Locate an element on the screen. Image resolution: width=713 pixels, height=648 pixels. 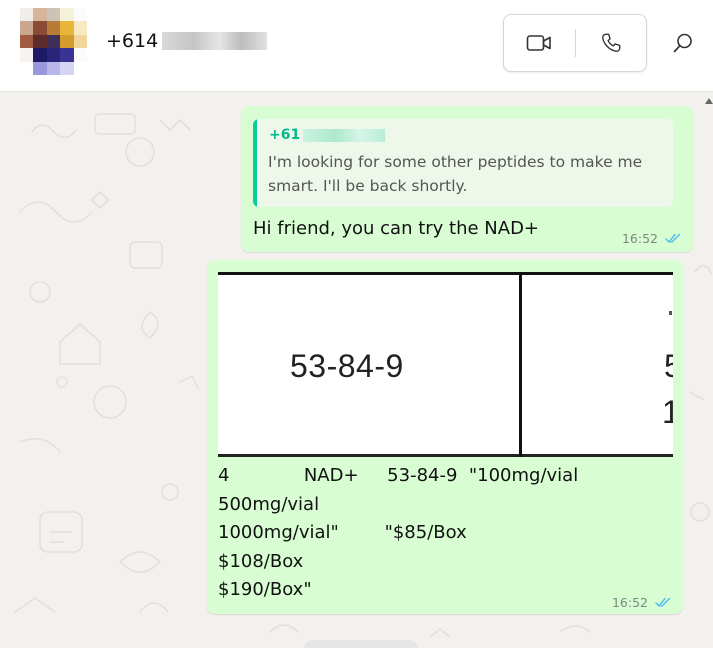
quote-accent-bar is located at coordinates (255, 163).